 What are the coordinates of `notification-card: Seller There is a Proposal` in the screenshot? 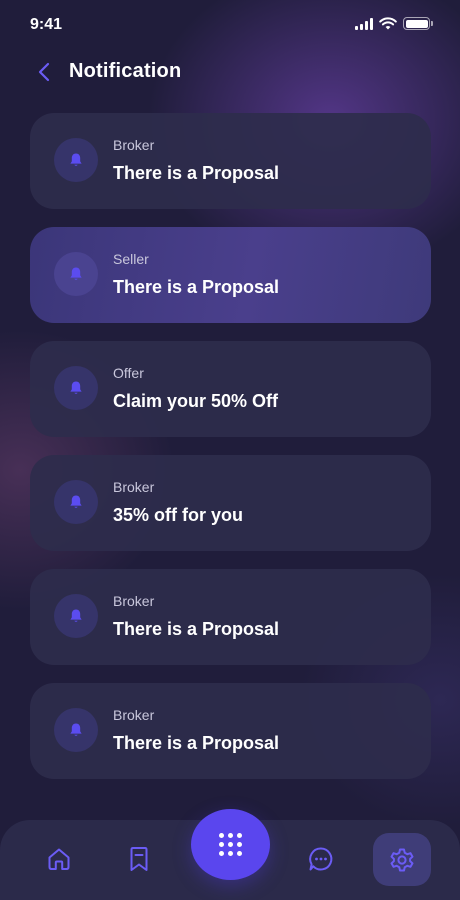 It's located at (230, 275).